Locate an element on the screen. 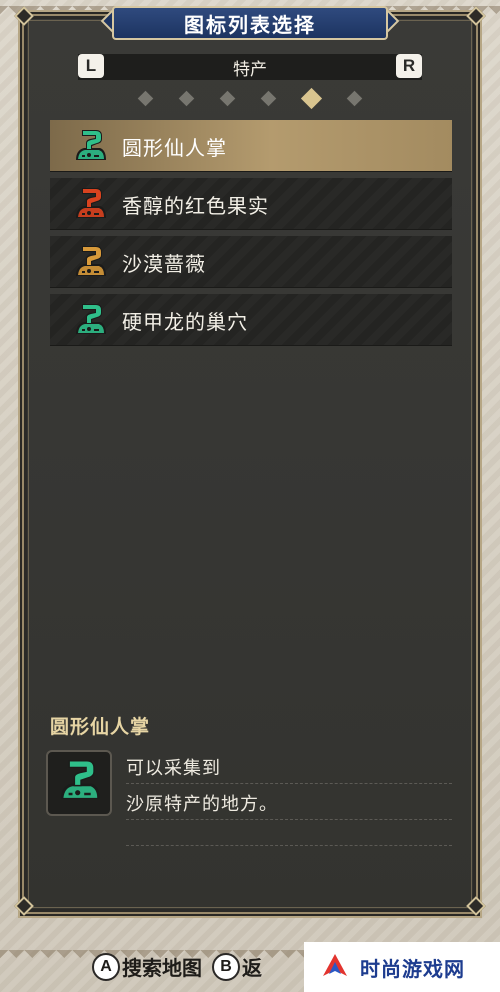 This screenshot has width=500, height=992. b-button-icon: B is located at coordinates (226, 966).